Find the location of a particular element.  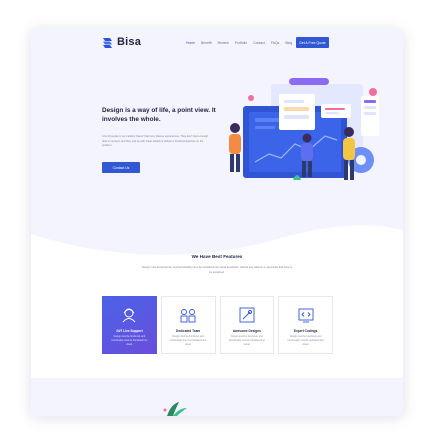

feature-title: Expert Codings is located at coordinates (305, 331).